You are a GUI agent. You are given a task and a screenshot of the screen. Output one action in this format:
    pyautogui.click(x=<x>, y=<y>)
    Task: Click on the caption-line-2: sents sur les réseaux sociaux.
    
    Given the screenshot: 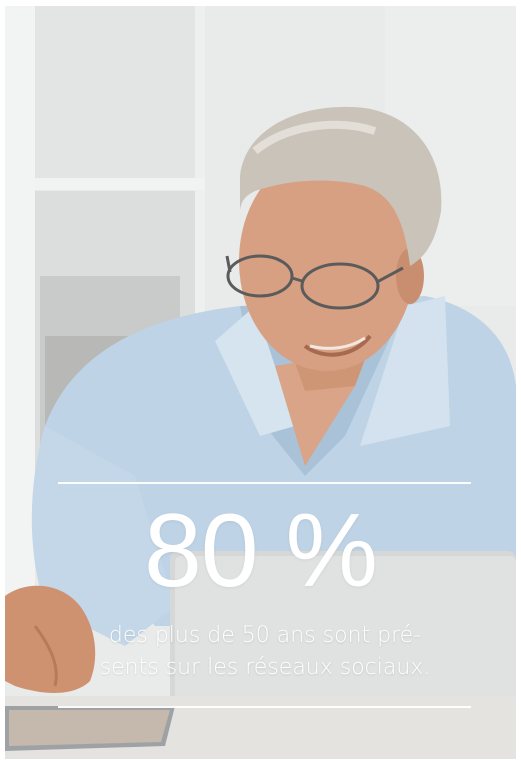 What is the action you would take?
    pyautogui.click(x=265, y=667)
    